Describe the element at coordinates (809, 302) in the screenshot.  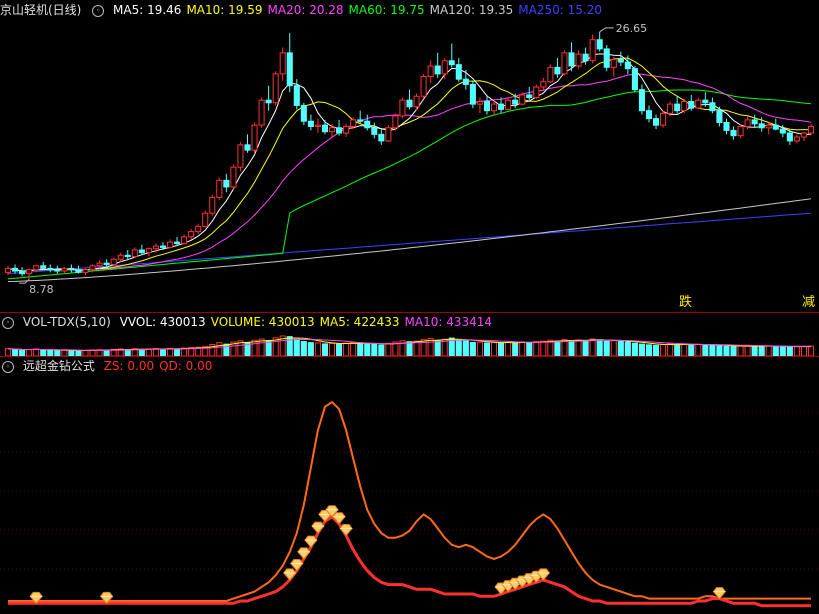
I see `signal-label-reduce: 减` at that location.